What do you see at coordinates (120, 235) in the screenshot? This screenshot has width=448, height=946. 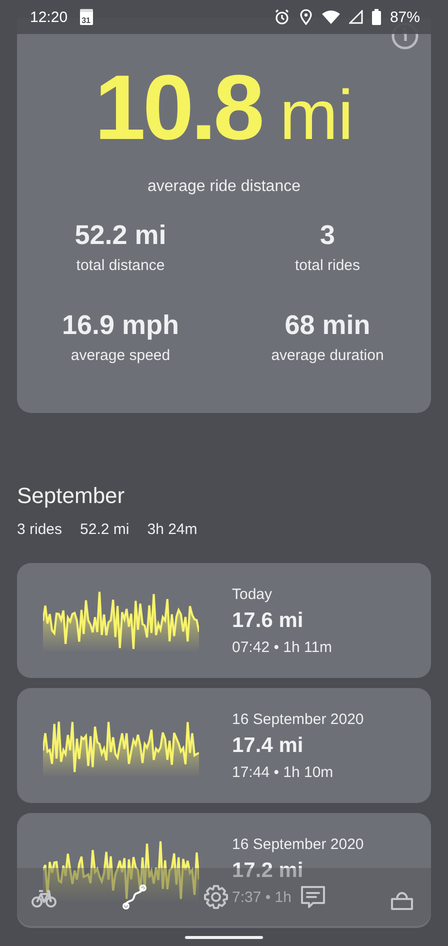 I see `stat-value: 52.2 mi` at bounding box center [120, 235].